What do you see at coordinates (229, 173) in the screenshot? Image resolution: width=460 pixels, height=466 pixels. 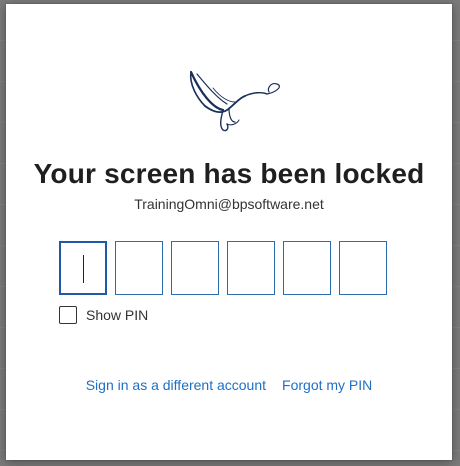 I see `page-title: Your screen has been locked` at bounding box center [229, 173].